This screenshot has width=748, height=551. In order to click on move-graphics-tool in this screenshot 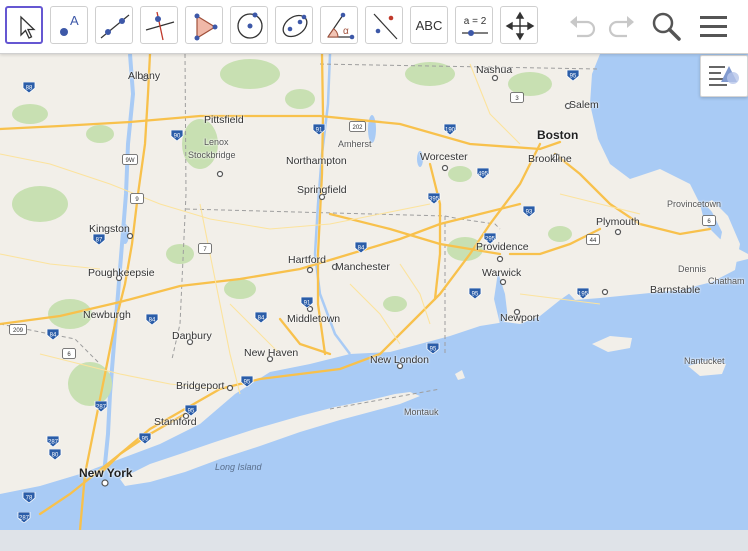, I will do `click(519, 25)`.